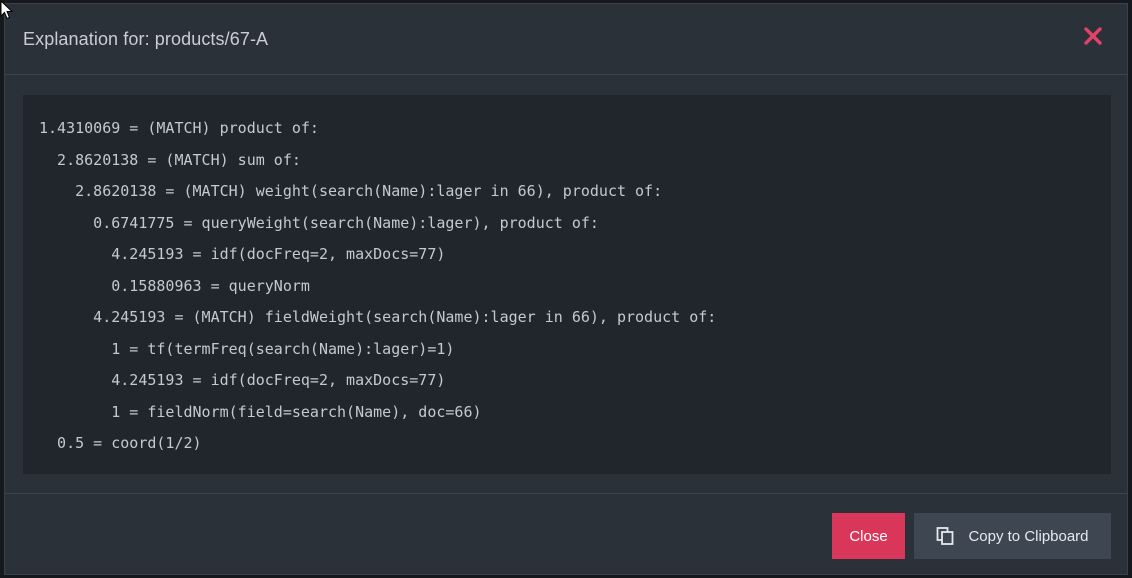 The image size is (1132, 578). What do you see at coordinates (247, 348) in the screenshot?
I see `explanation-line: 1 = tf(termFreq(search(Name):lager)=1)` at bounding box center [247, 348].